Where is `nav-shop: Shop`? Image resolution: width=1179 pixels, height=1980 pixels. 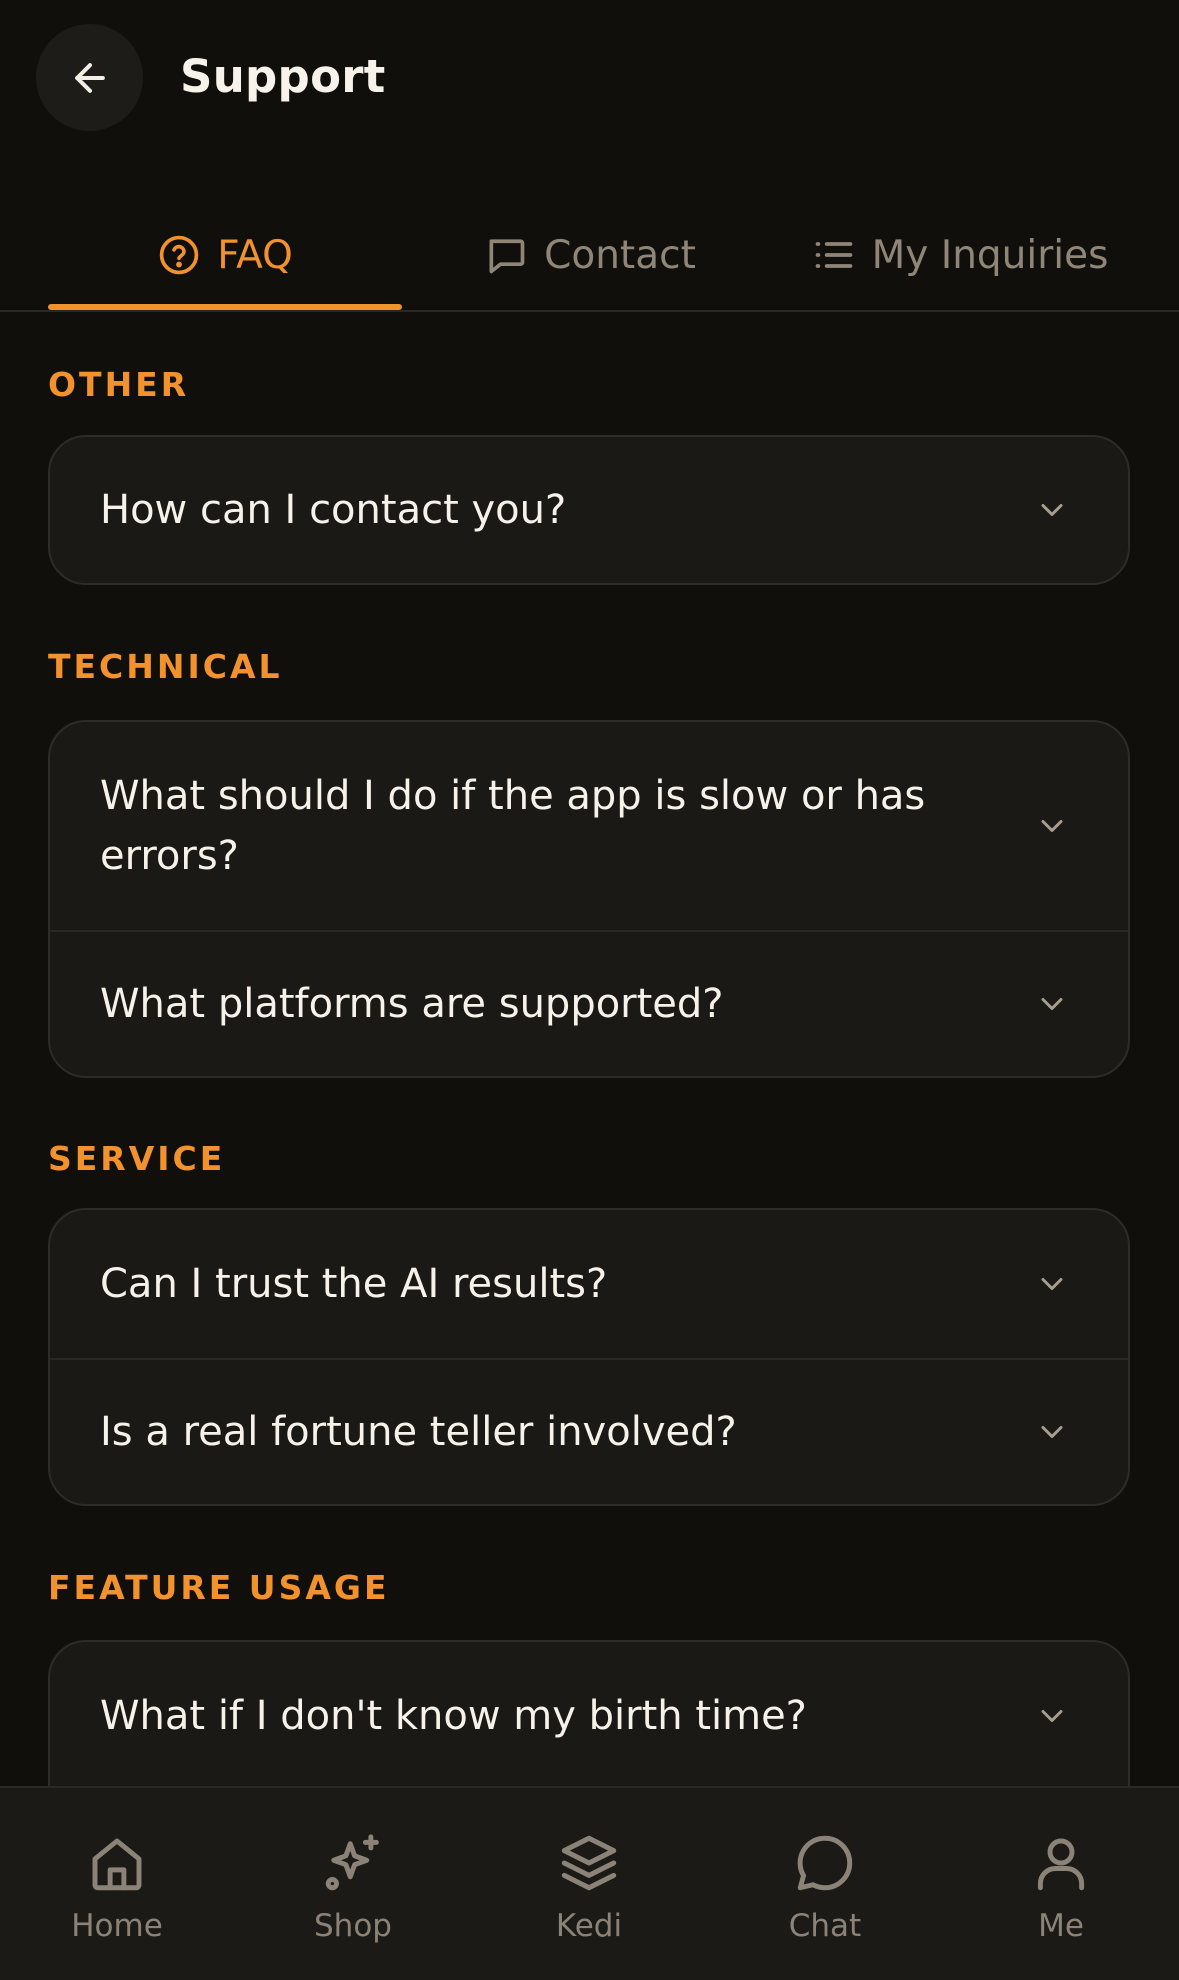 nav-shop: Shop is located at coordinates (353, 1884).